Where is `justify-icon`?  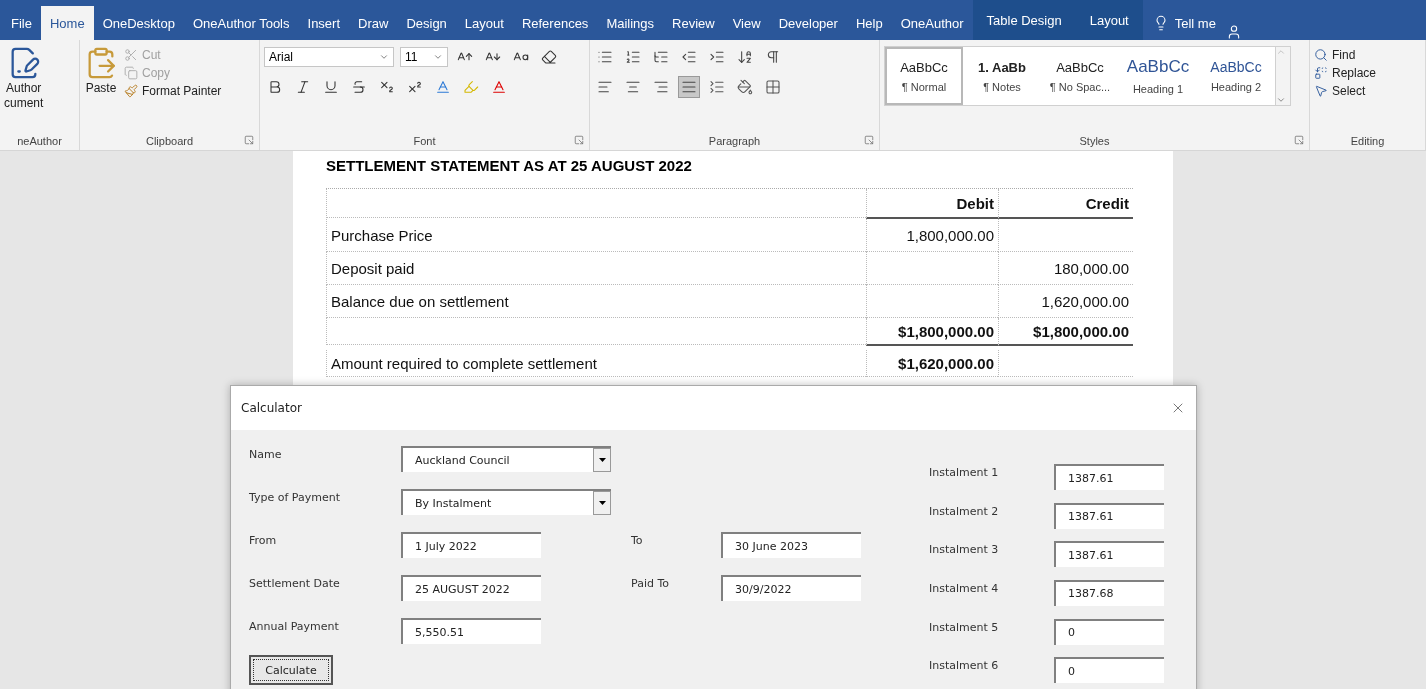
justify-icon is located at coordinates (689, 87).